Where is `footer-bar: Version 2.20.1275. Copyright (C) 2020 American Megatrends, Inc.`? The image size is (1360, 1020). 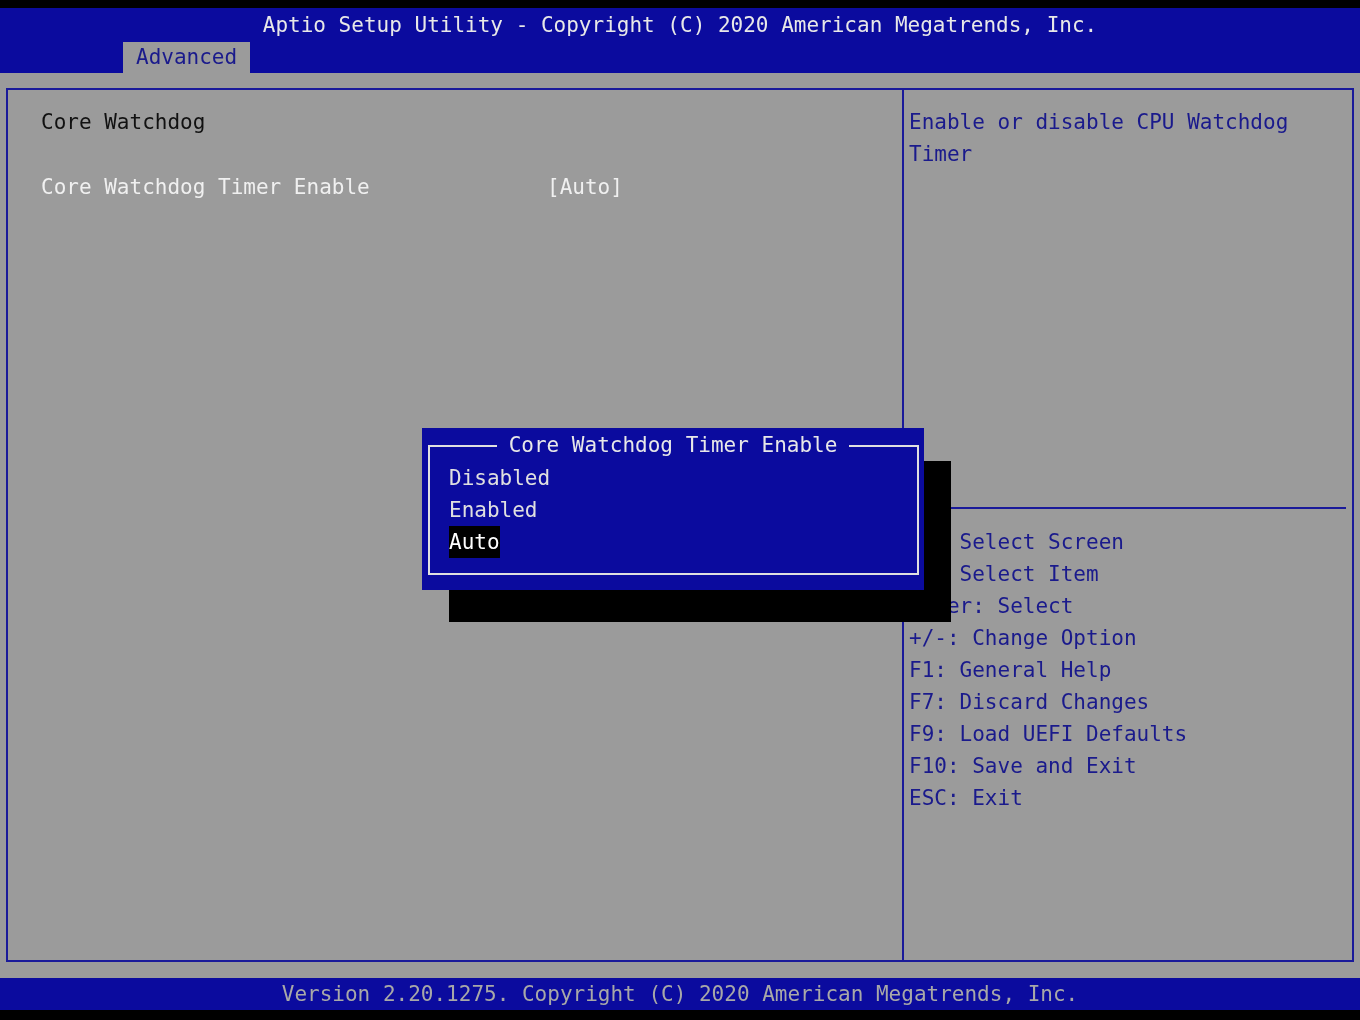 footer-bar: Version 2.20.1275. Copyright (C) 2020 American Megatrends, Inc. is located at coordinates (680, 994).